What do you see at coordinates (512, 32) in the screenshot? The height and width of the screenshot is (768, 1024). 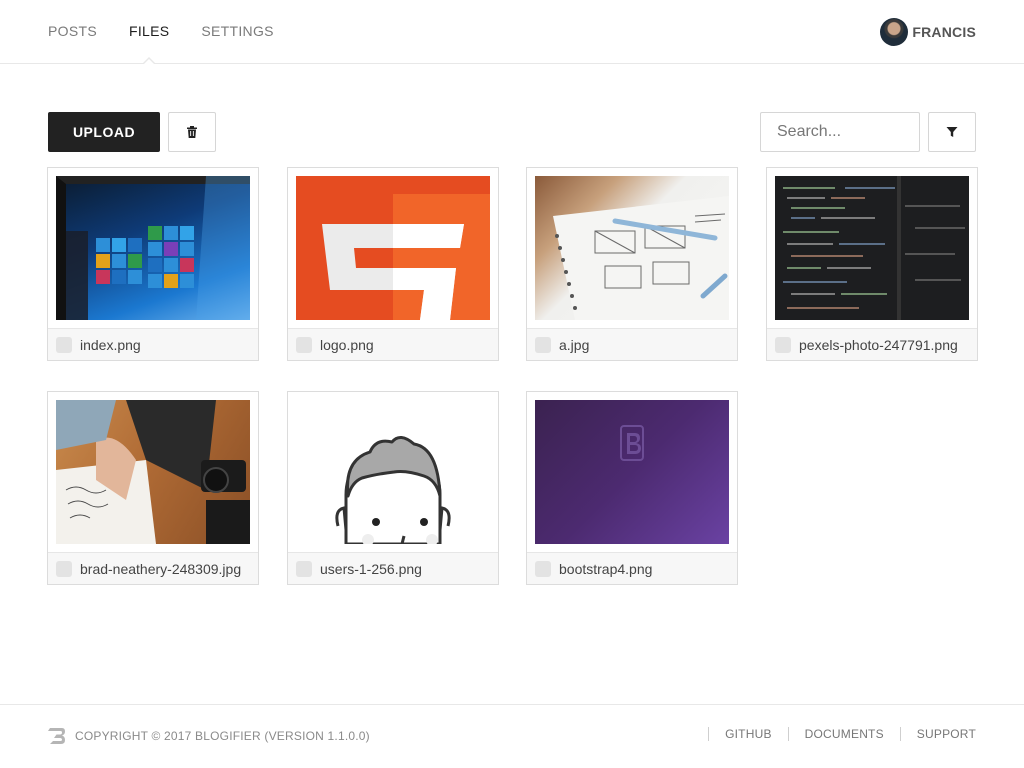 I see `top-navbar: POSTS FILES SETTINGS FRANCIS` at bounding box center [512, 32].